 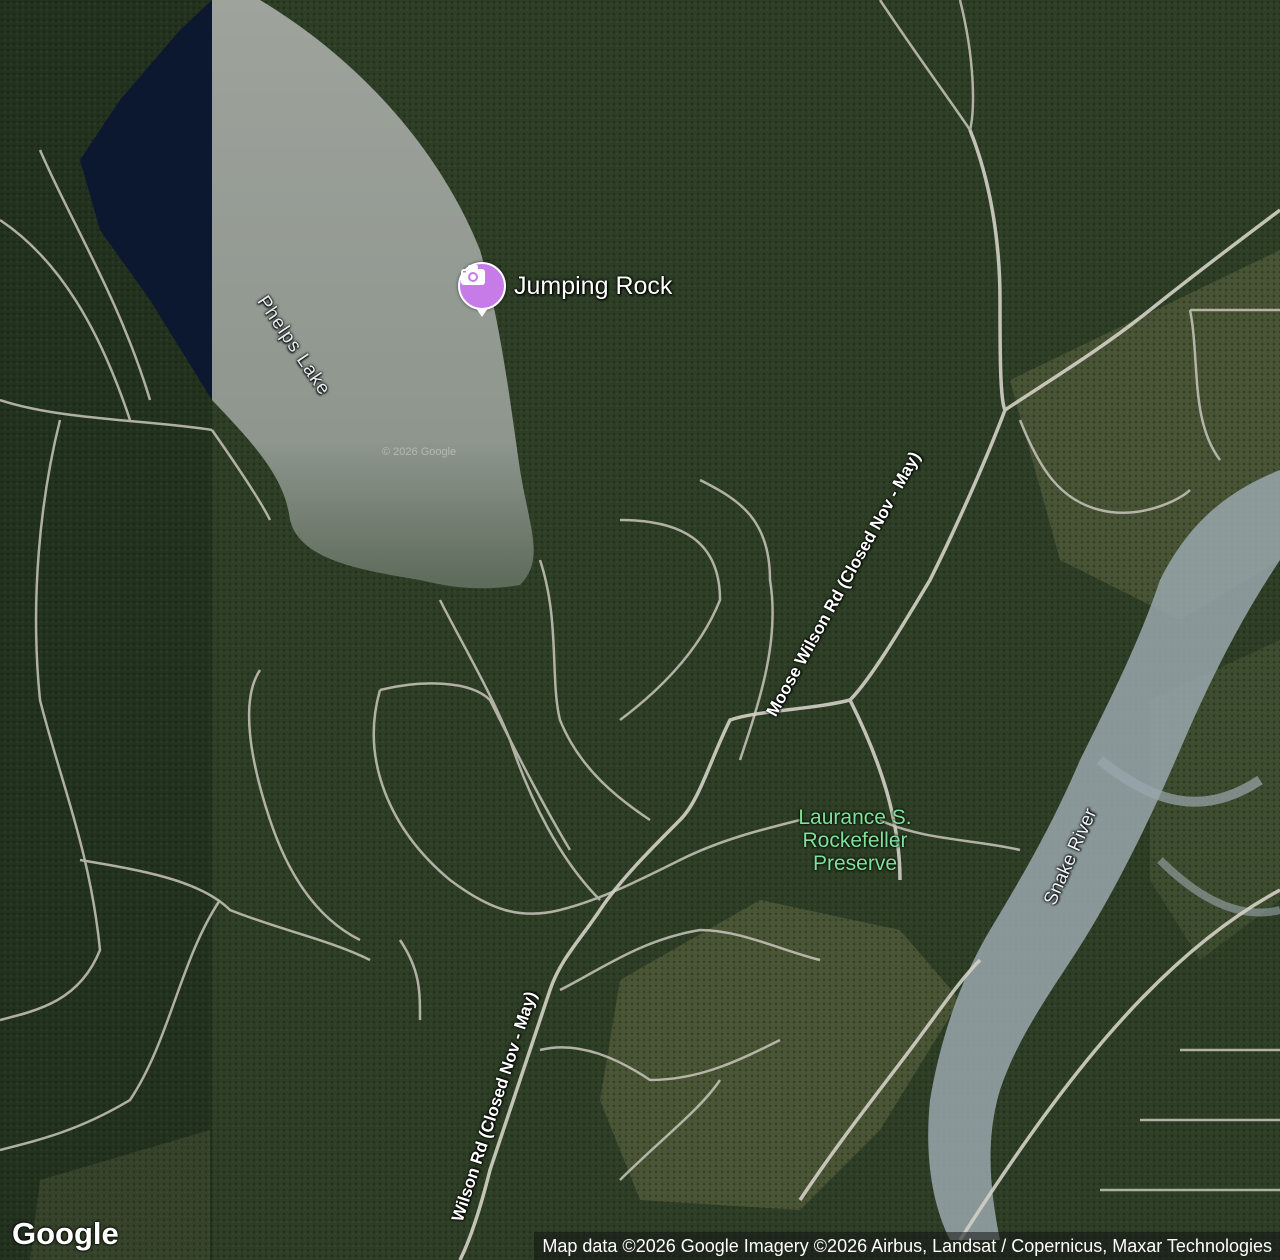 I want to click on map-watermark: © 2026 Google, so click(x=419, y=452).